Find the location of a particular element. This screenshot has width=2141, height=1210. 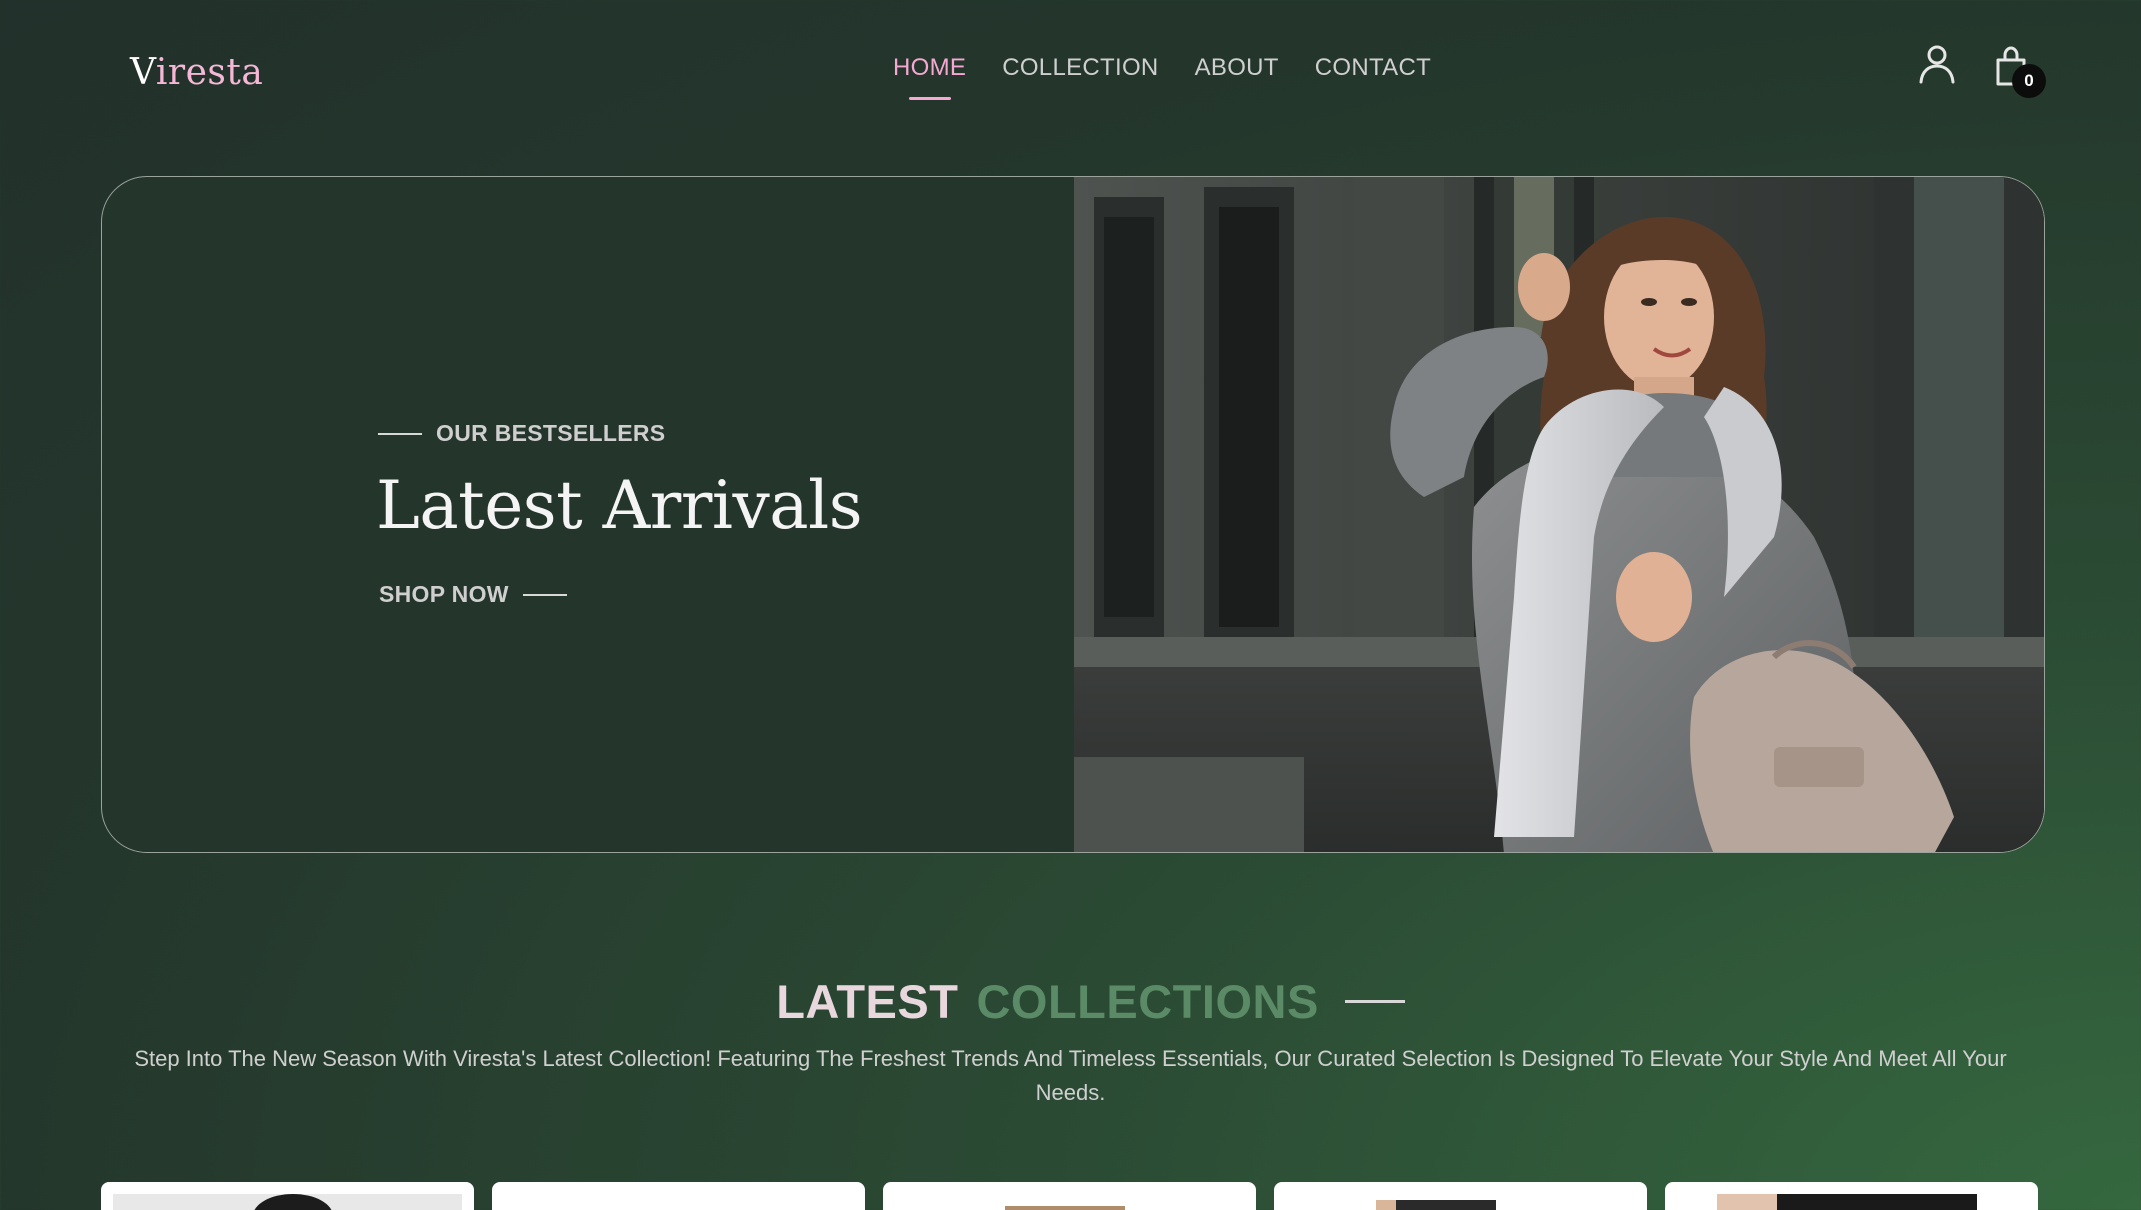

hero-eyebrow-text: OUR BESTSELLERS is located at coordinates (551, 433).